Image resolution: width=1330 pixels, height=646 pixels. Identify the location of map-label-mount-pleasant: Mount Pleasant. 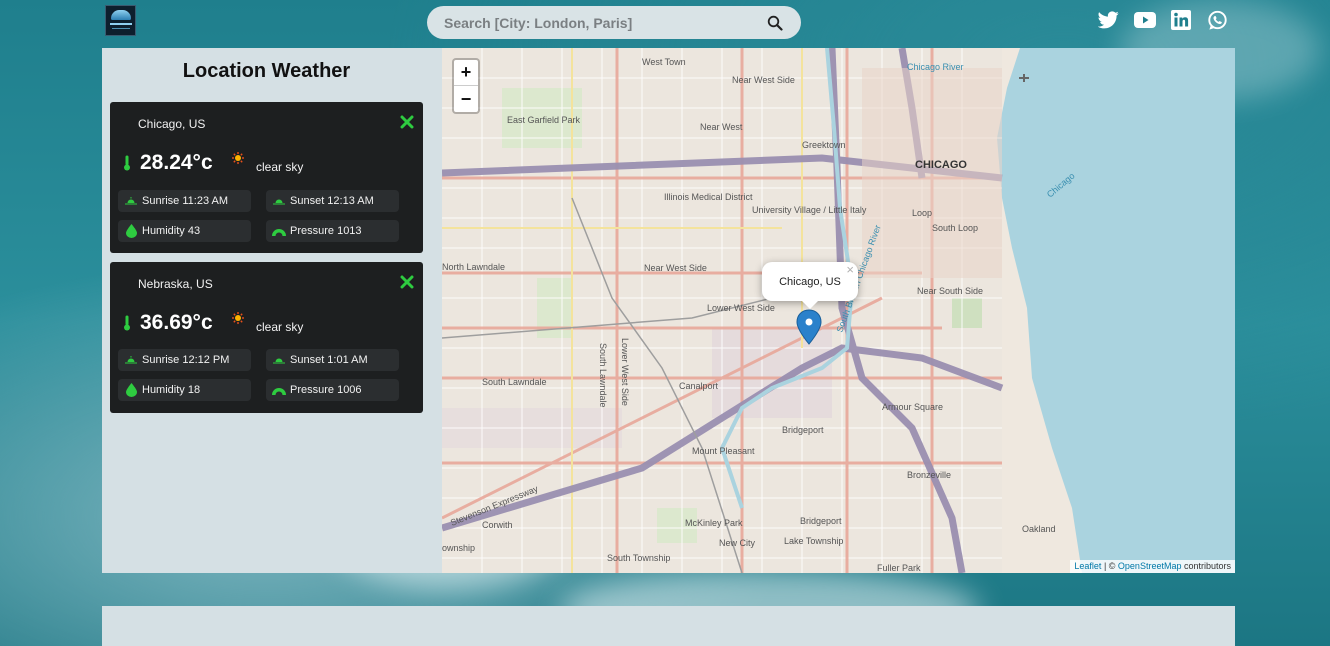
(723, 451).